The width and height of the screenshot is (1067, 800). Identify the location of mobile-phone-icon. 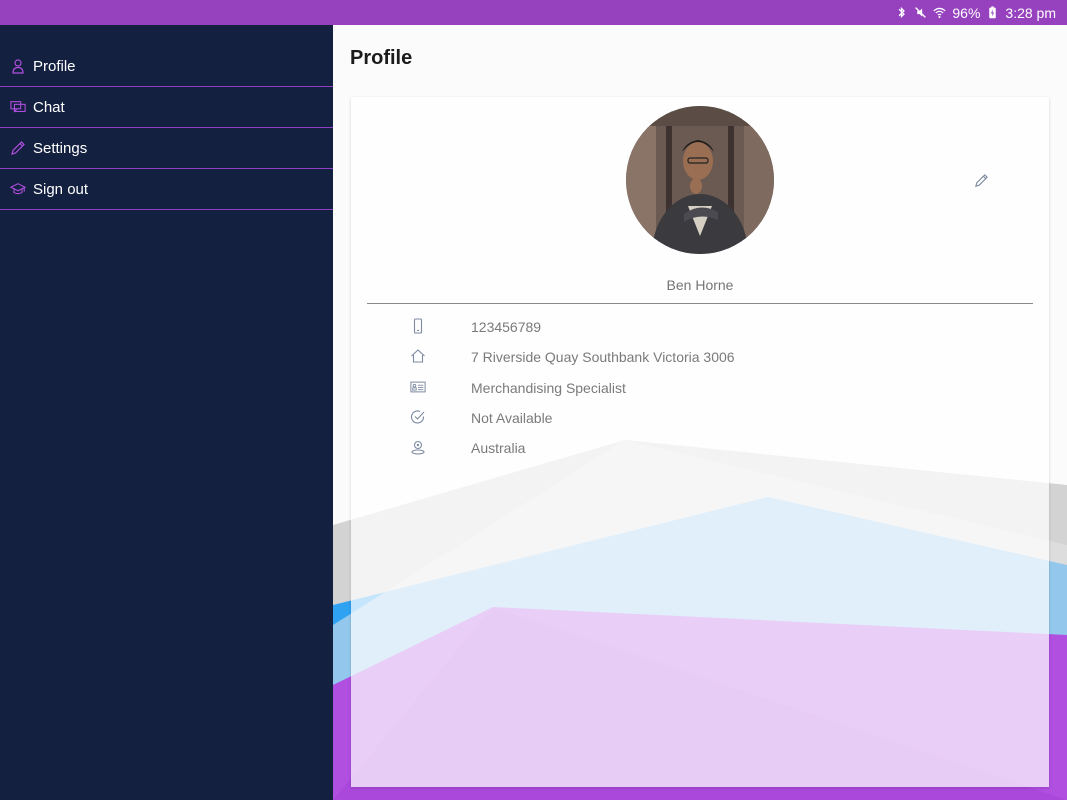
(418, 326).